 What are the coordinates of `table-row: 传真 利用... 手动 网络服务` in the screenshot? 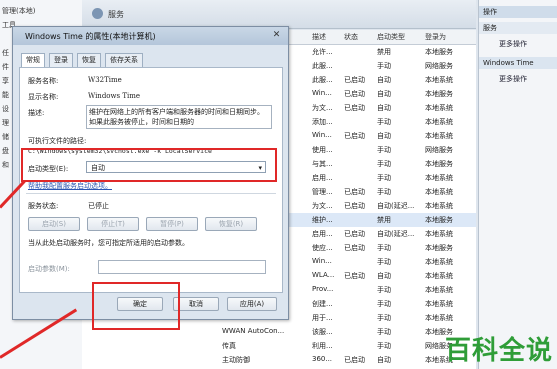 It's located at (279, 346).